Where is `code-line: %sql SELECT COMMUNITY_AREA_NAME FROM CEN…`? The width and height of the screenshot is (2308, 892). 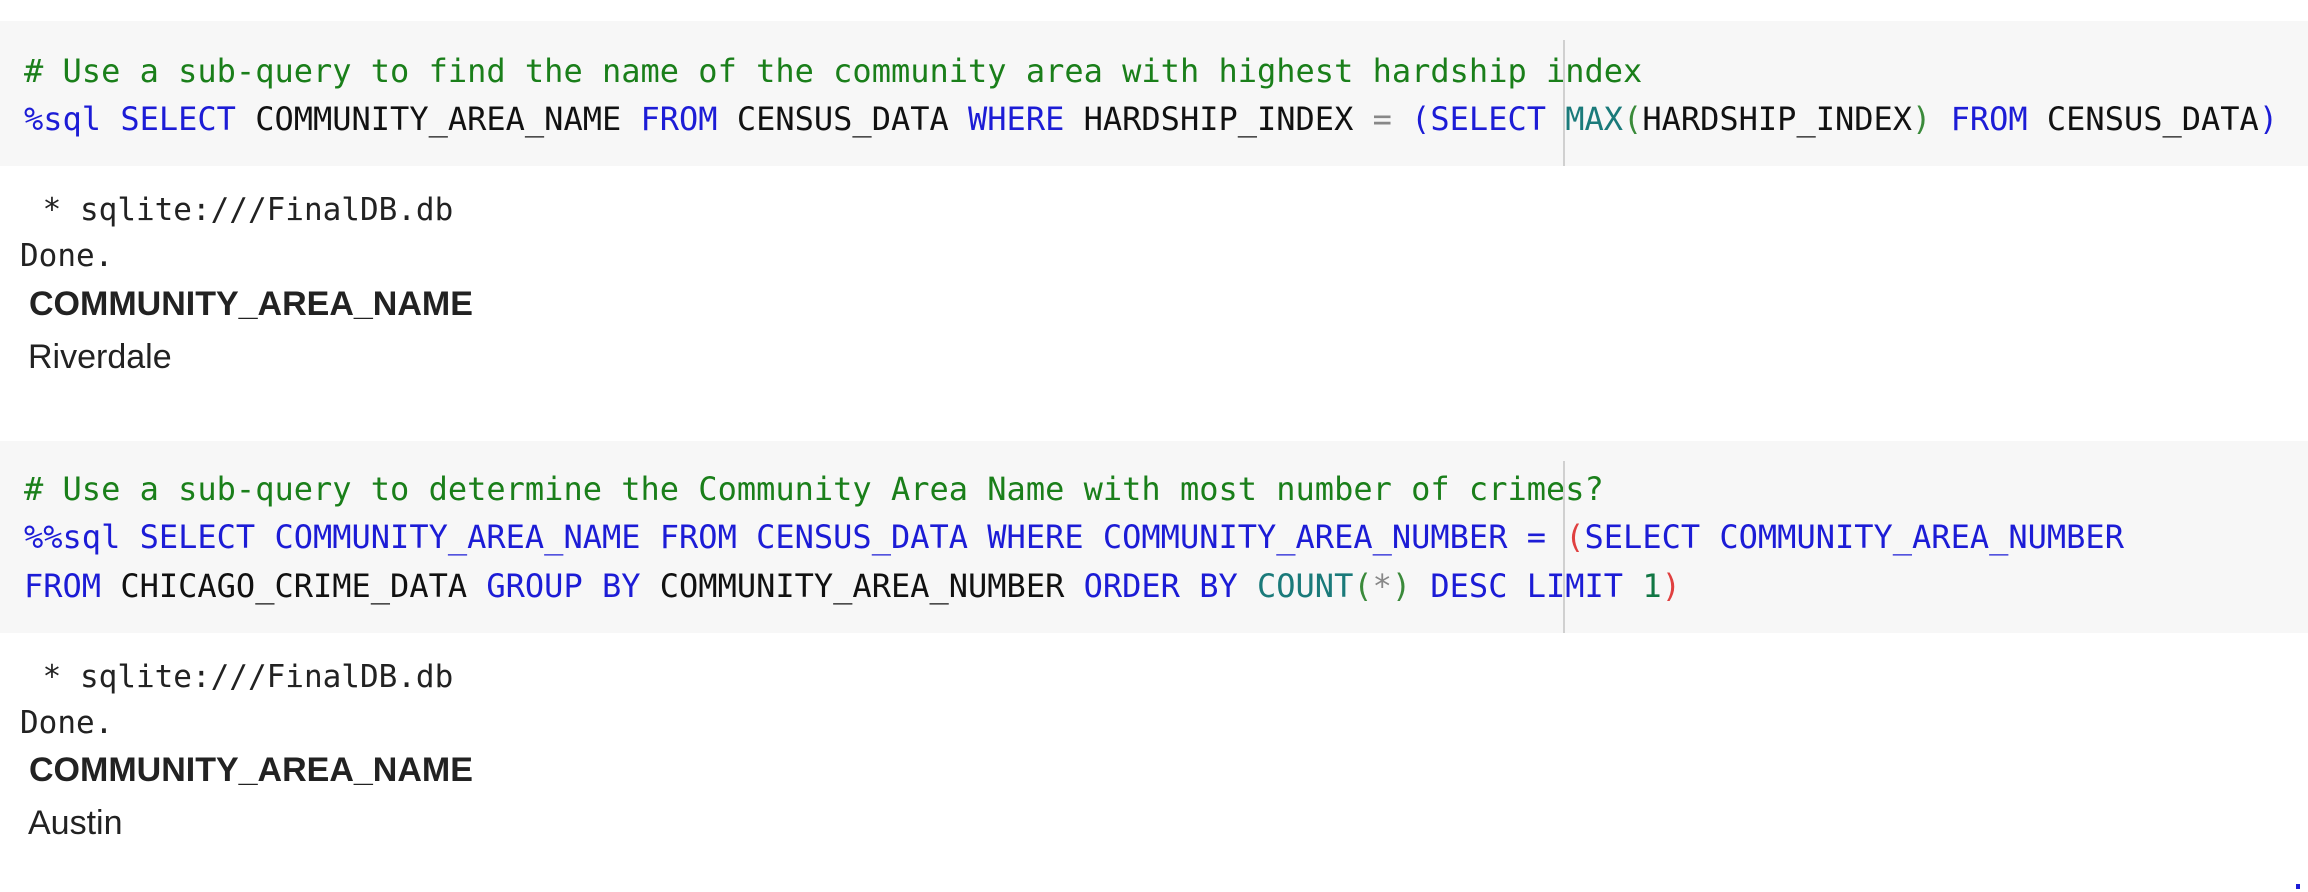
code-line: %sql SELECT COMMUNITY_AREA_NAME FROM CEN… is located at coordinates (1151, 119).